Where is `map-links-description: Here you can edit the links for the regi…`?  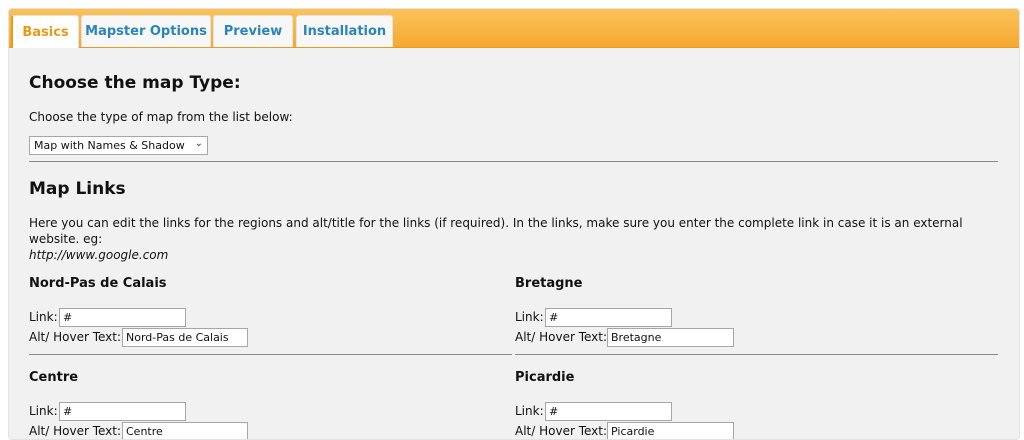
map-links-description: Here you can edit the links for the regi… is located at coordinates (509, 239).